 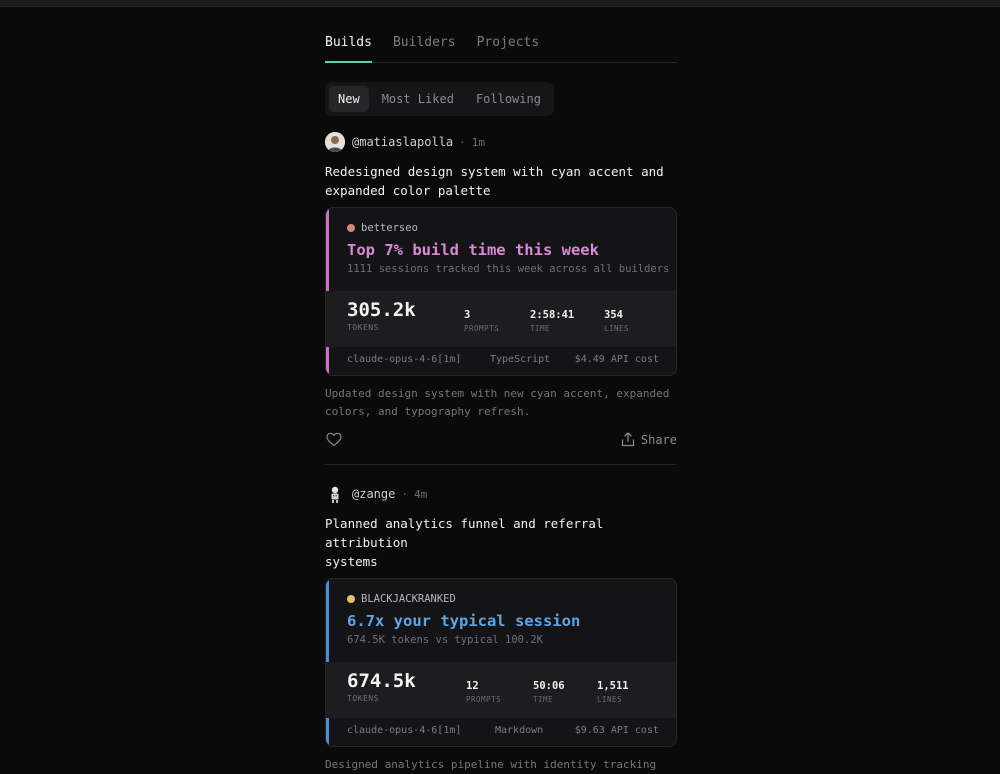 I want to click on lines-value: 1,511, so click(x=613, y=686).